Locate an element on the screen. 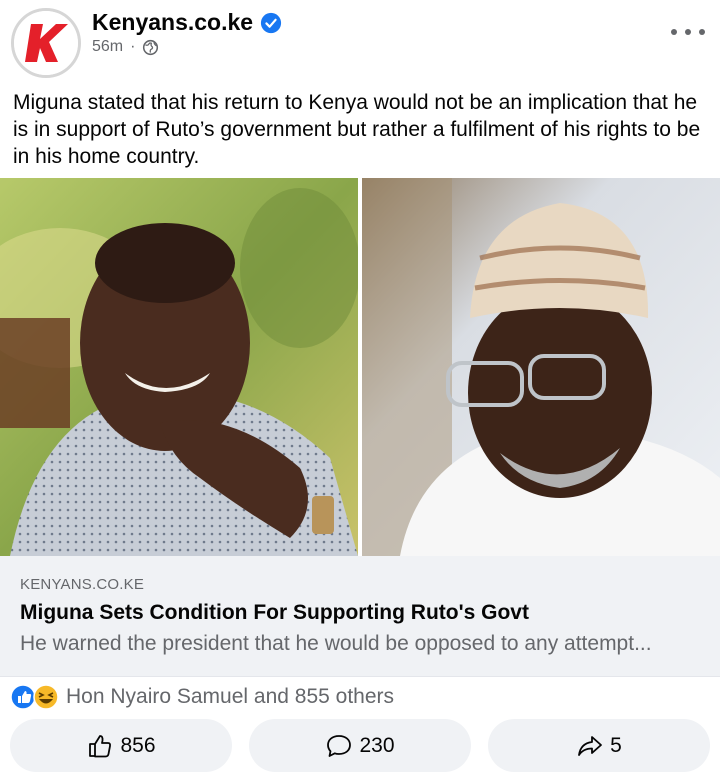 This screenshot has width=720, height=777. page-name-text: Kenyans.co.ke is located at coordinates (172, 22).